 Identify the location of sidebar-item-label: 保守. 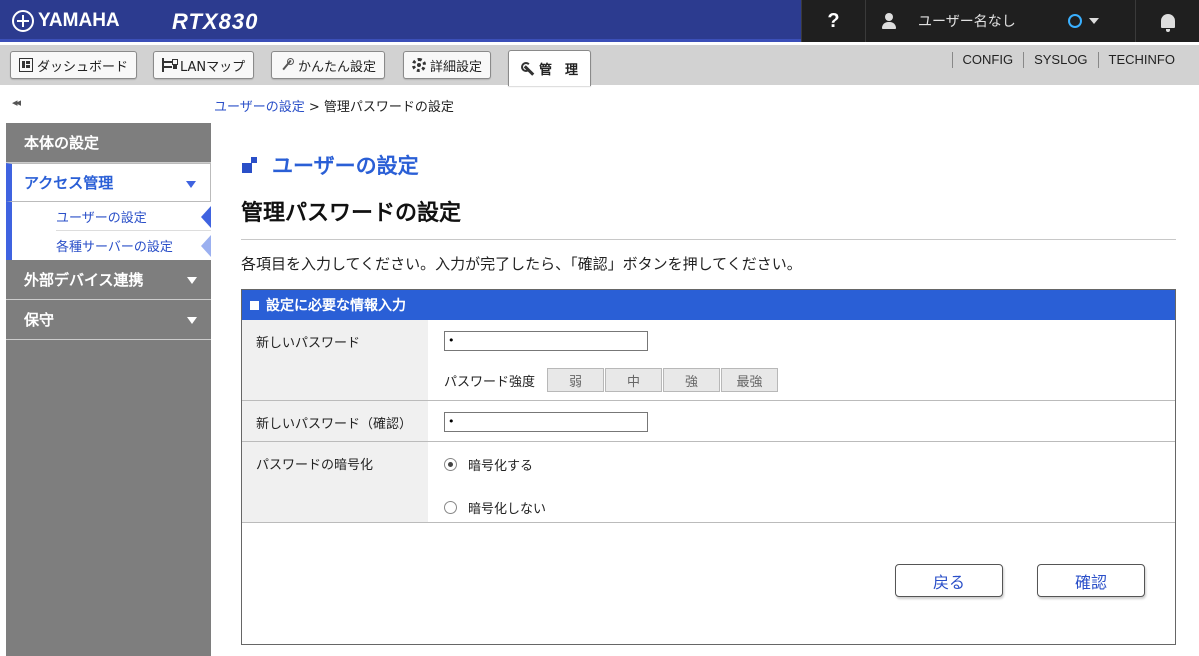
(39, 320).